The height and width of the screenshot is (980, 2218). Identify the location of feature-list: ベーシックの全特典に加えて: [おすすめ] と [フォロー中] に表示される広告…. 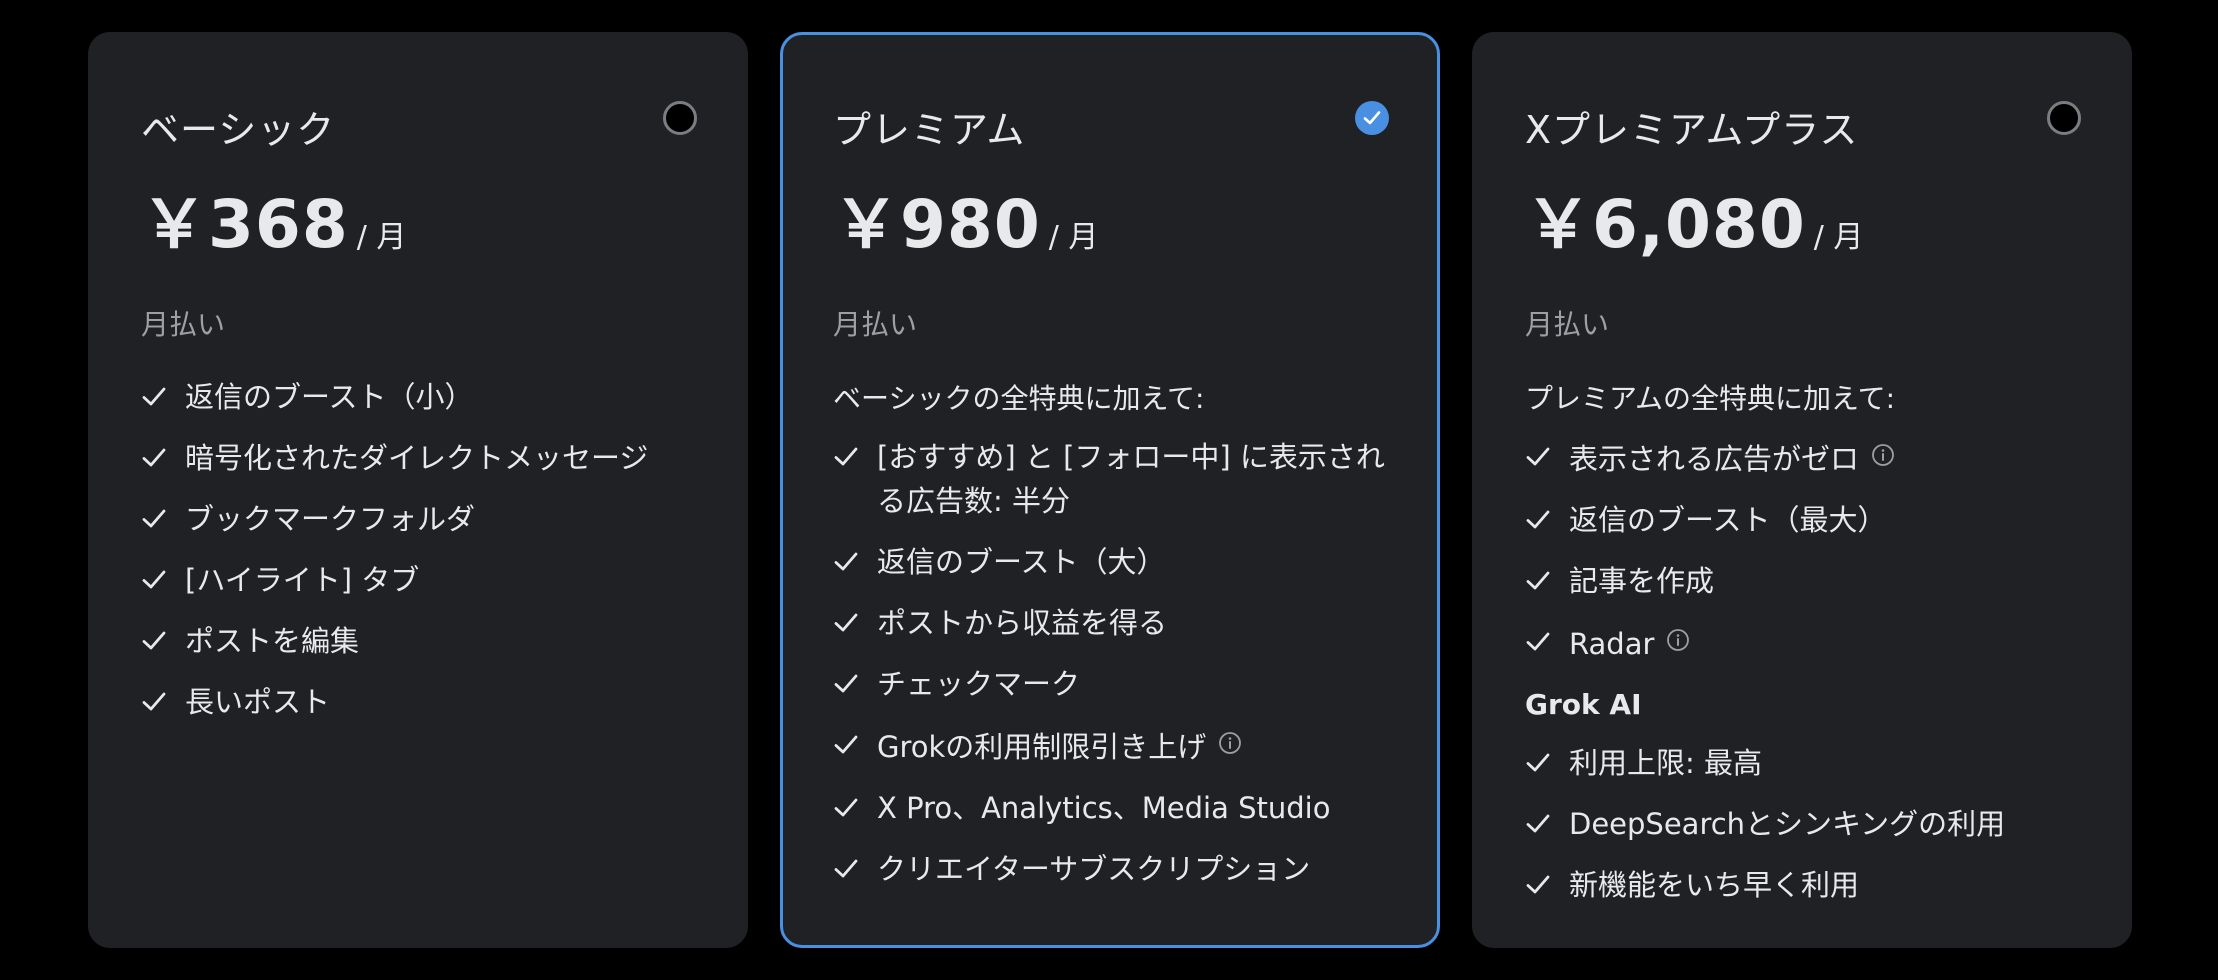
(1115, 637).